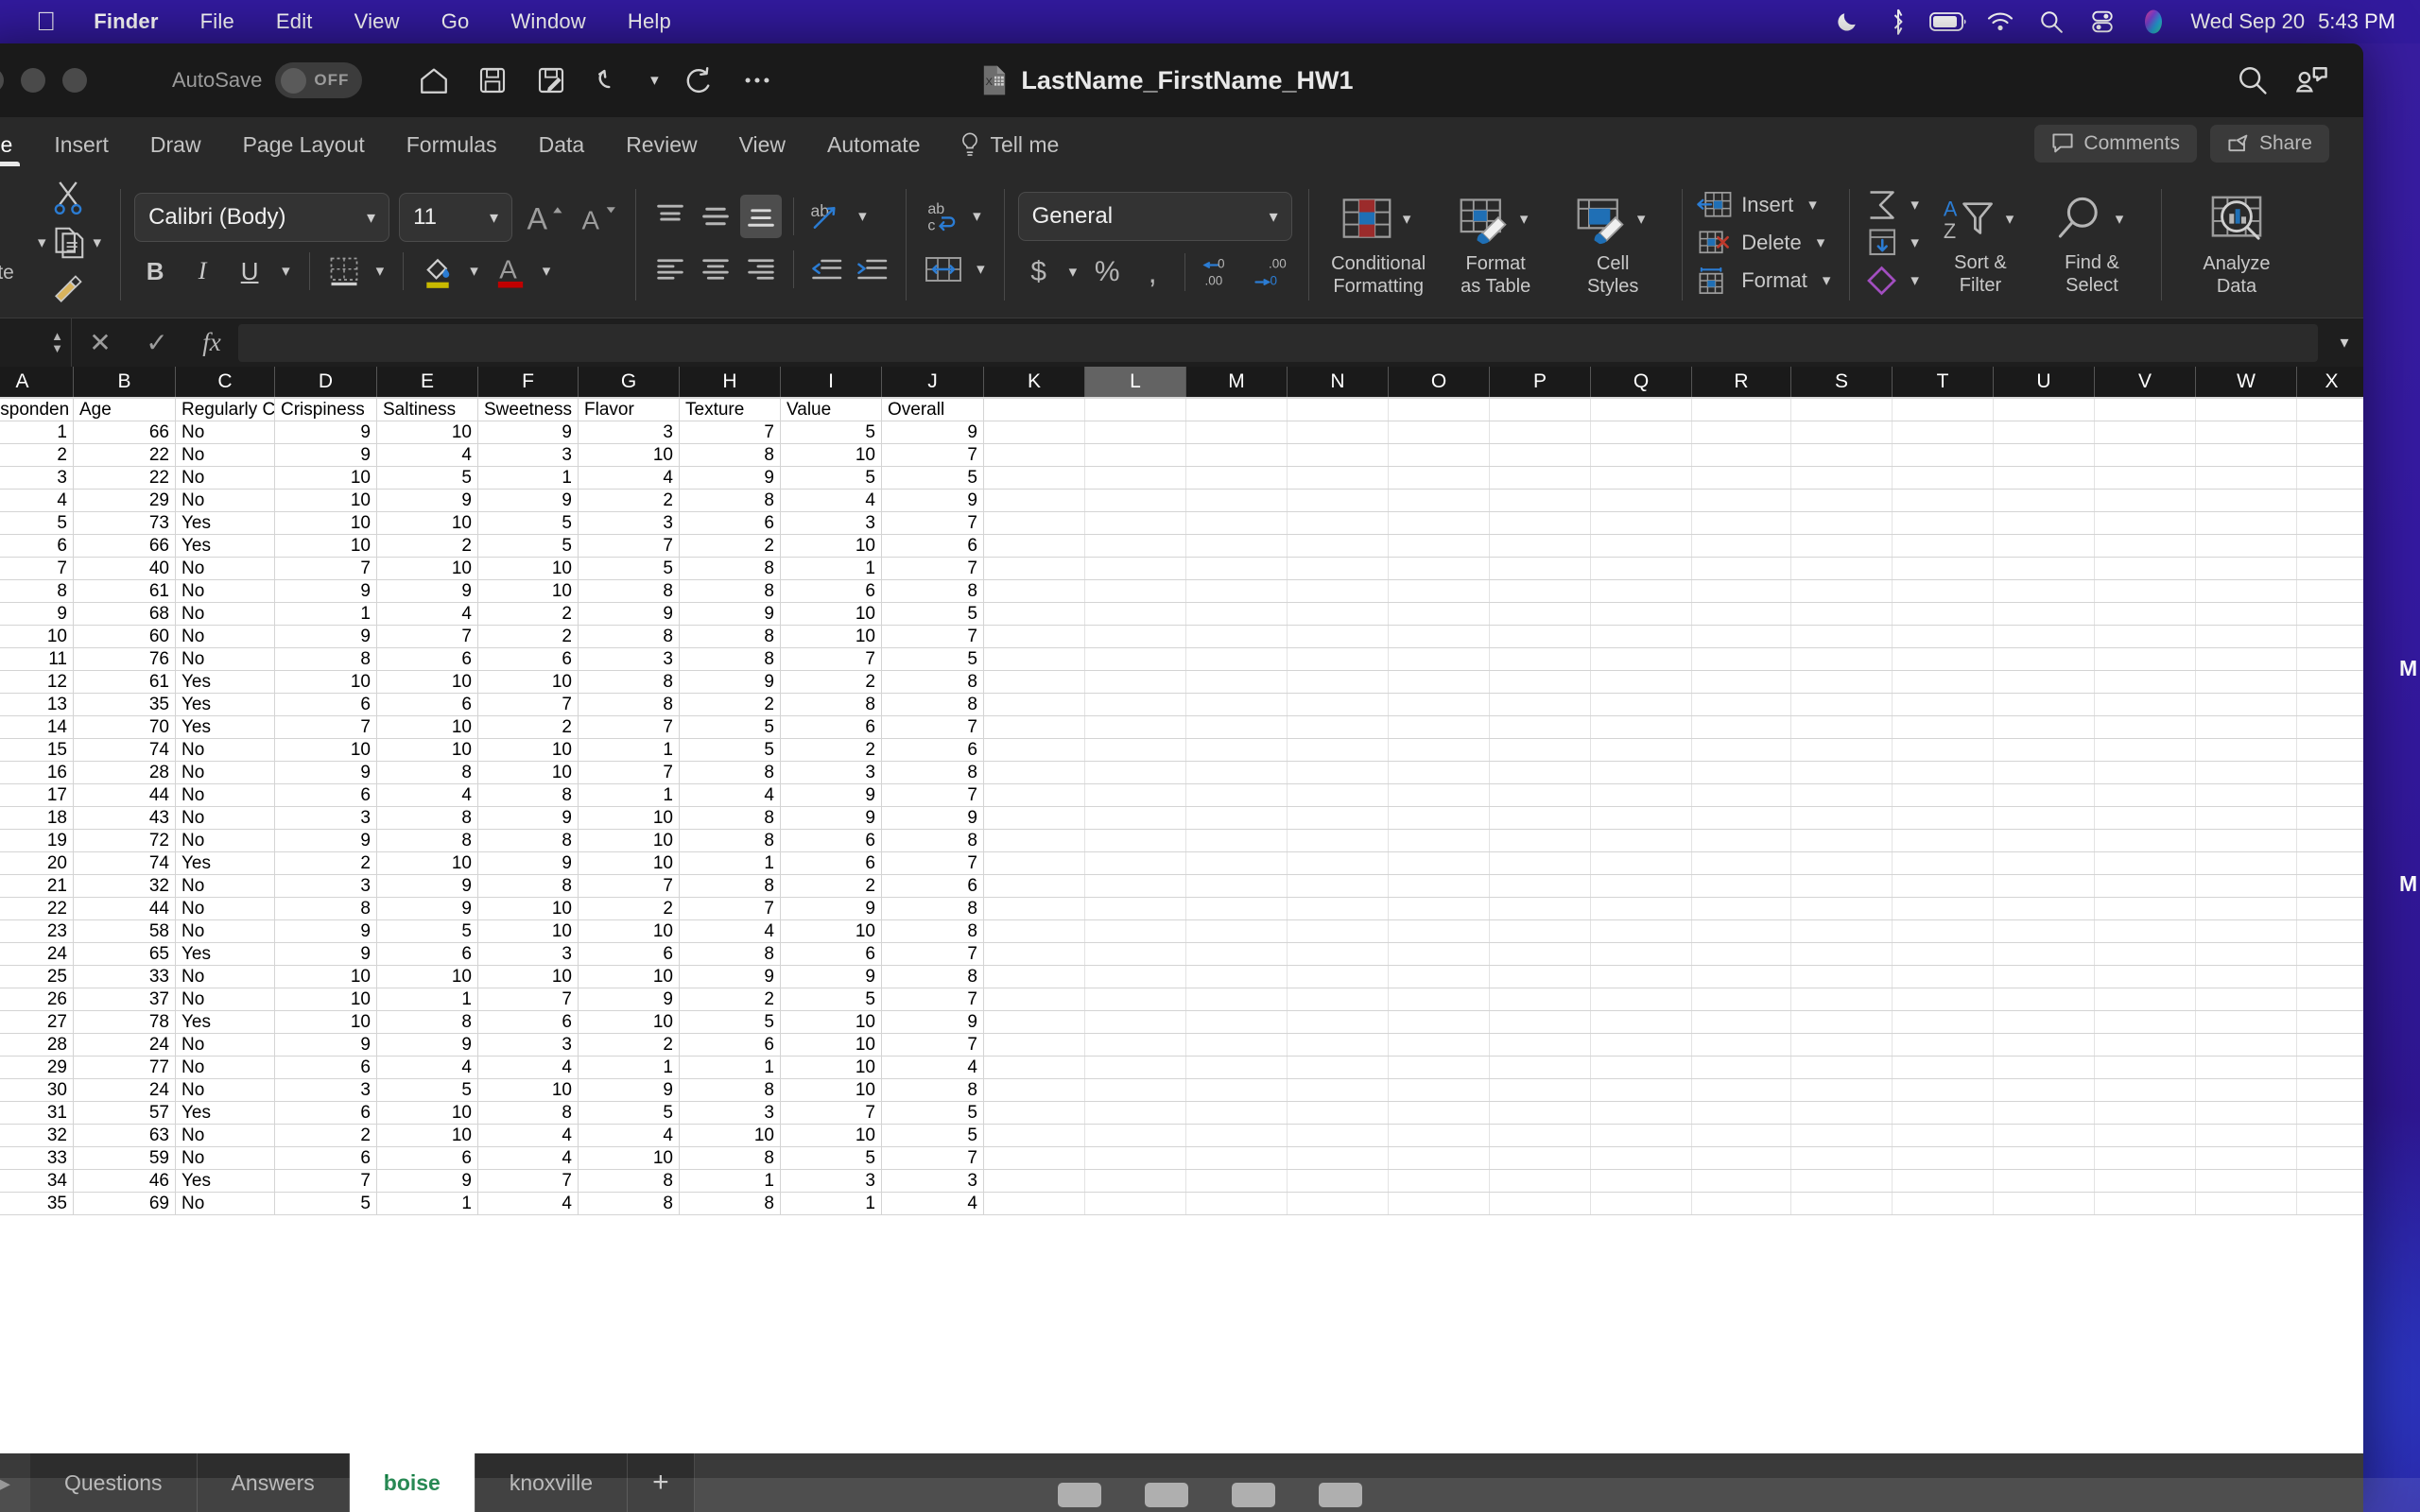 The width and height of the screenshot is (2420, 1512). Describe the element at coordinates (427, 1022) in the screenshot. I see `cell-e: 8` at that location.